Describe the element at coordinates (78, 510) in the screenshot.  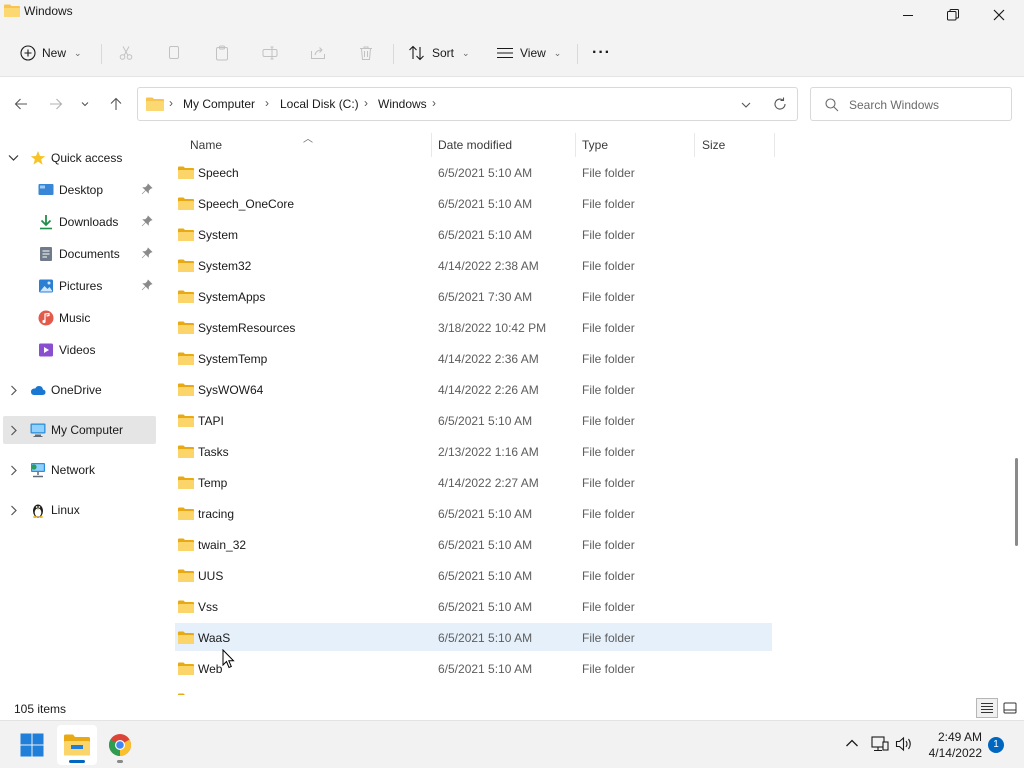
I see `sidebar-item-linux: Linux` at that location.